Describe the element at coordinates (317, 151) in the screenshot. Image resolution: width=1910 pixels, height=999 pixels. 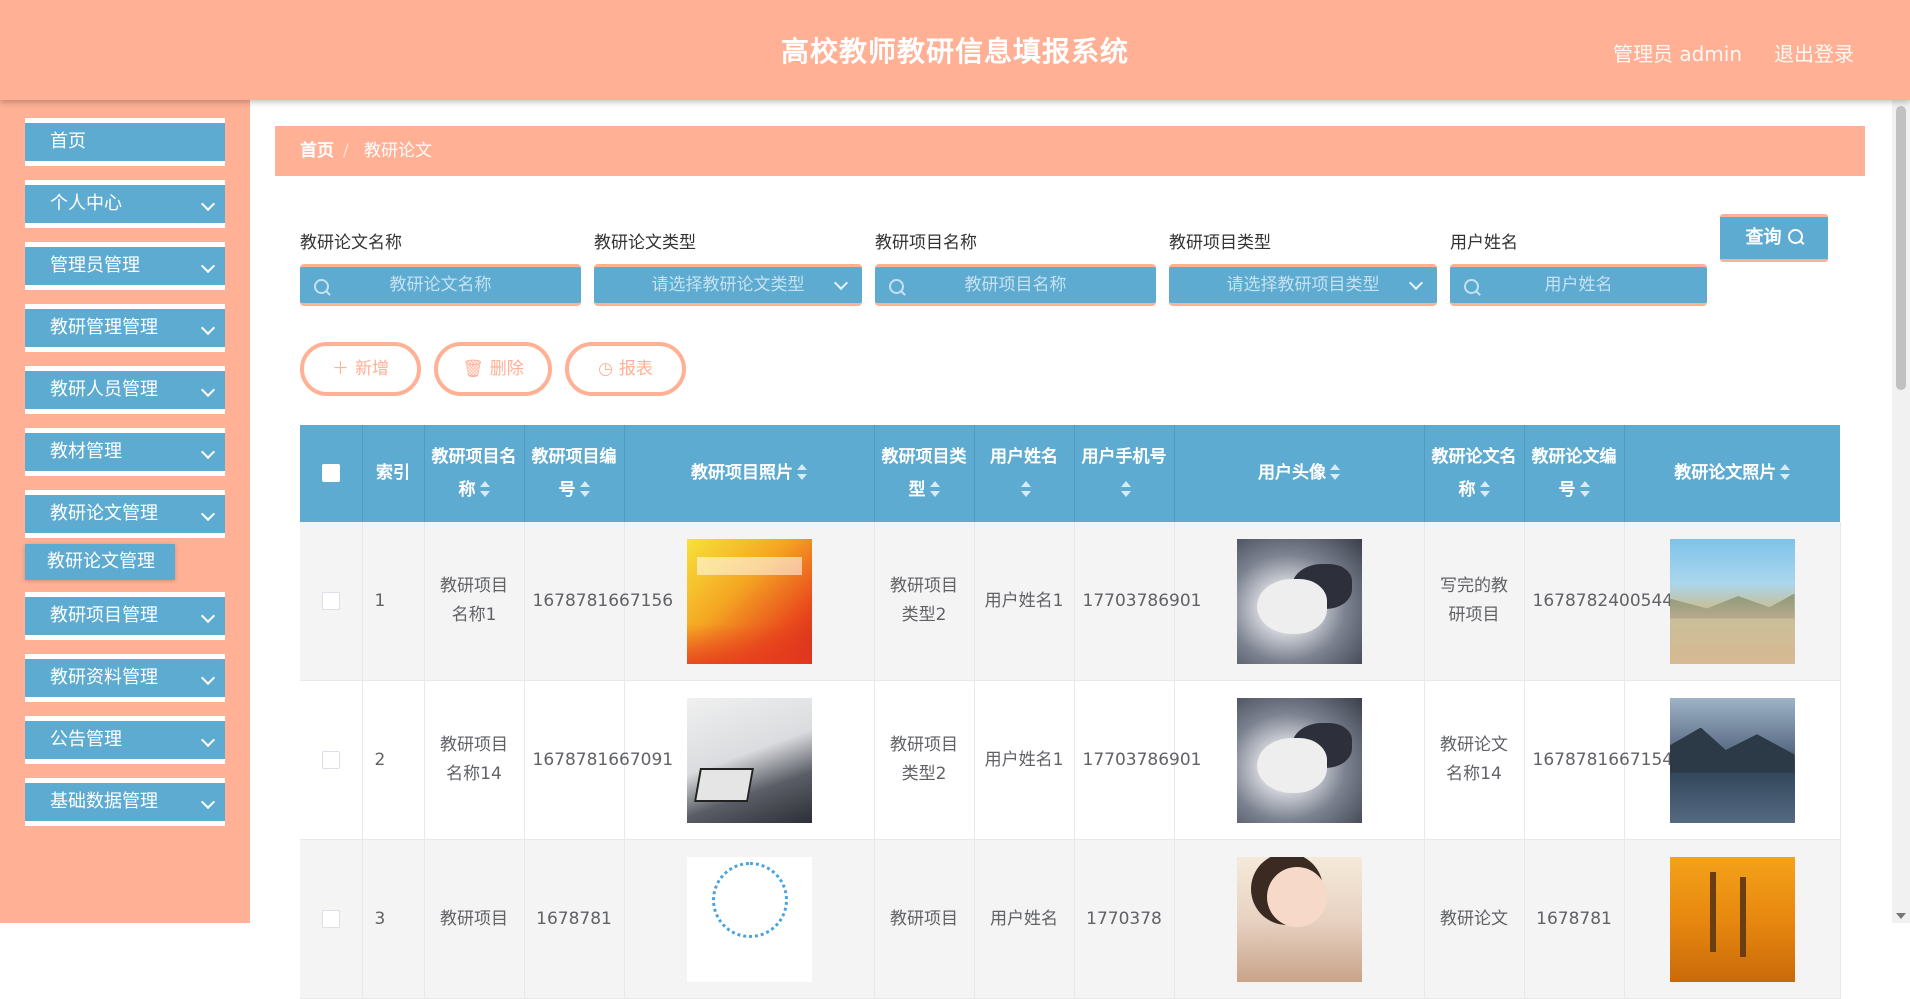
I see `breadcrumb-home: 首页` at that location.